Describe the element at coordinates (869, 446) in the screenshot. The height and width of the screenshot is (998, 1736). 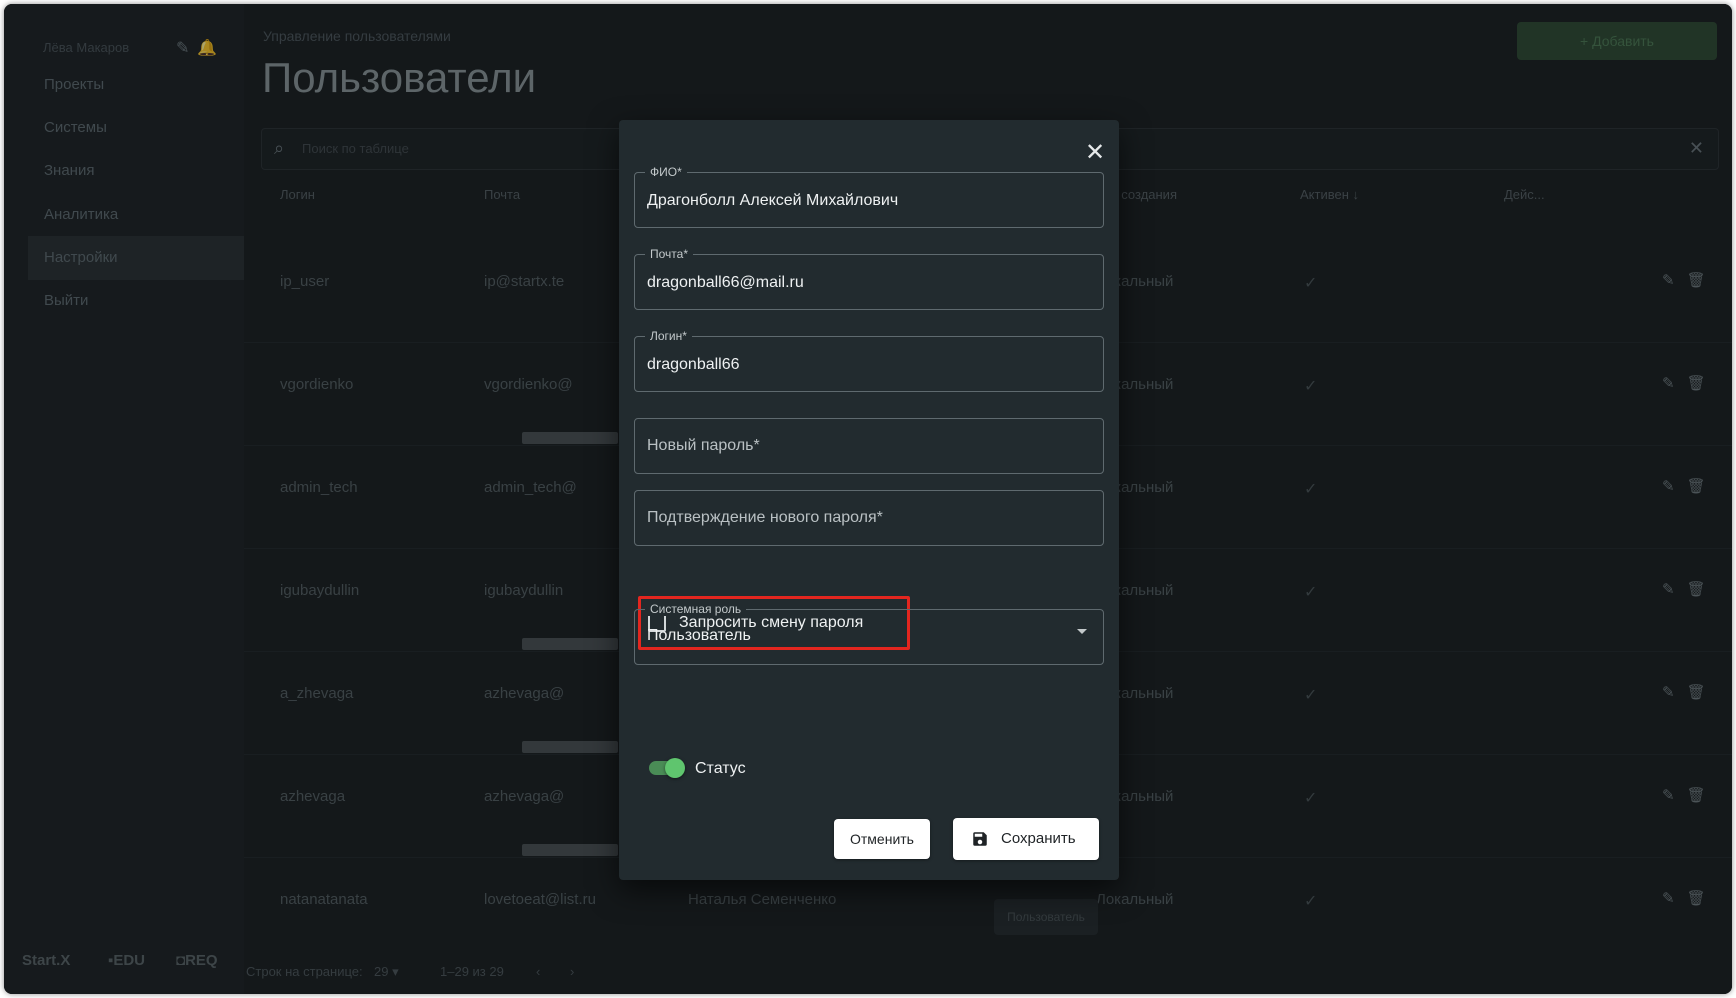
I see `new-password-field: Новый пароль*` at that location.